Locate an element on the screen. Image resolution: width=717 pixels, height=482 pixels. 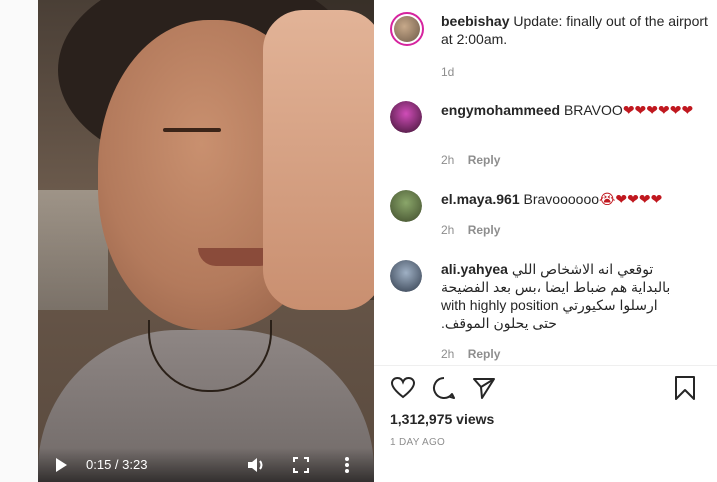
video-controls: 0:15 / 3:23 is located at coordinates (206, 465).